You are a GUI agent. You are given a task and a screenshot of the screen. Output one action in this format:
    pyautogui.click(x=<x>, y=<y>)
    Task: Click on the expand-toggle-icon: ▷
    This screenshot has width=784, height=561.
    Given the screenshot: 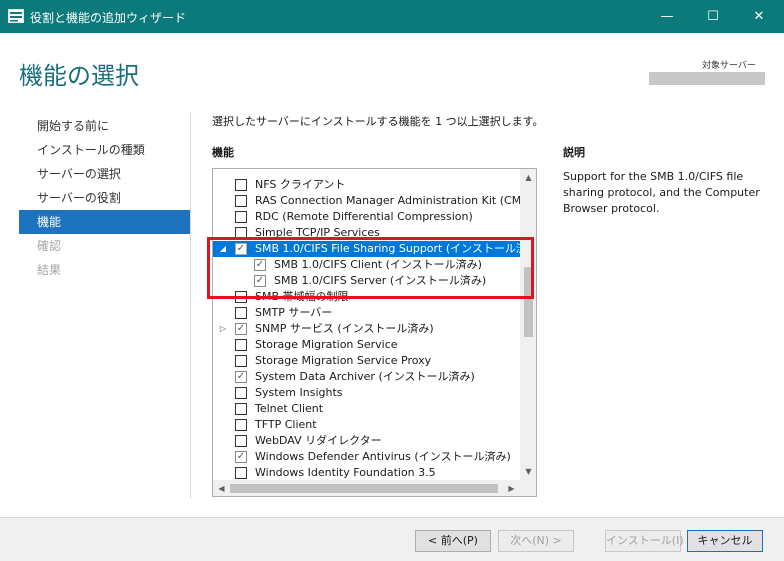 What is the action you would take?
    pyautogui.click(x=223, y=329)
    